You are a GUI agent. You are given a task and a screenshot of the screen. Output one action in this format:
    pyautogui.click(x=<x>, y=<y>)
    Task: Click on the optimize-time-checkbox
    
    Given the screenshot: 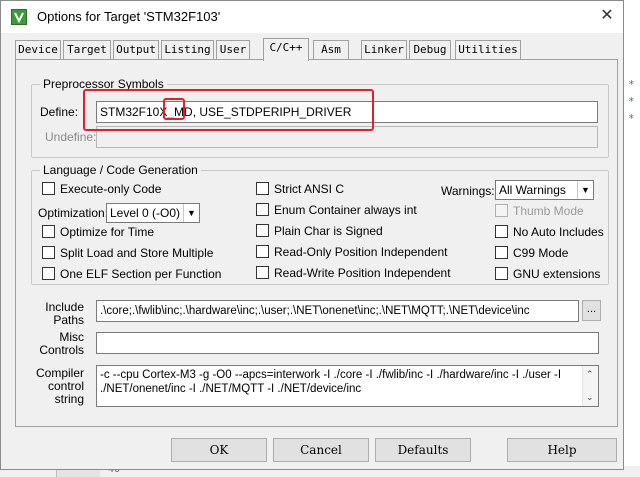 What is the action you would take?
    pyautogui.click(x=48, y=231)
    